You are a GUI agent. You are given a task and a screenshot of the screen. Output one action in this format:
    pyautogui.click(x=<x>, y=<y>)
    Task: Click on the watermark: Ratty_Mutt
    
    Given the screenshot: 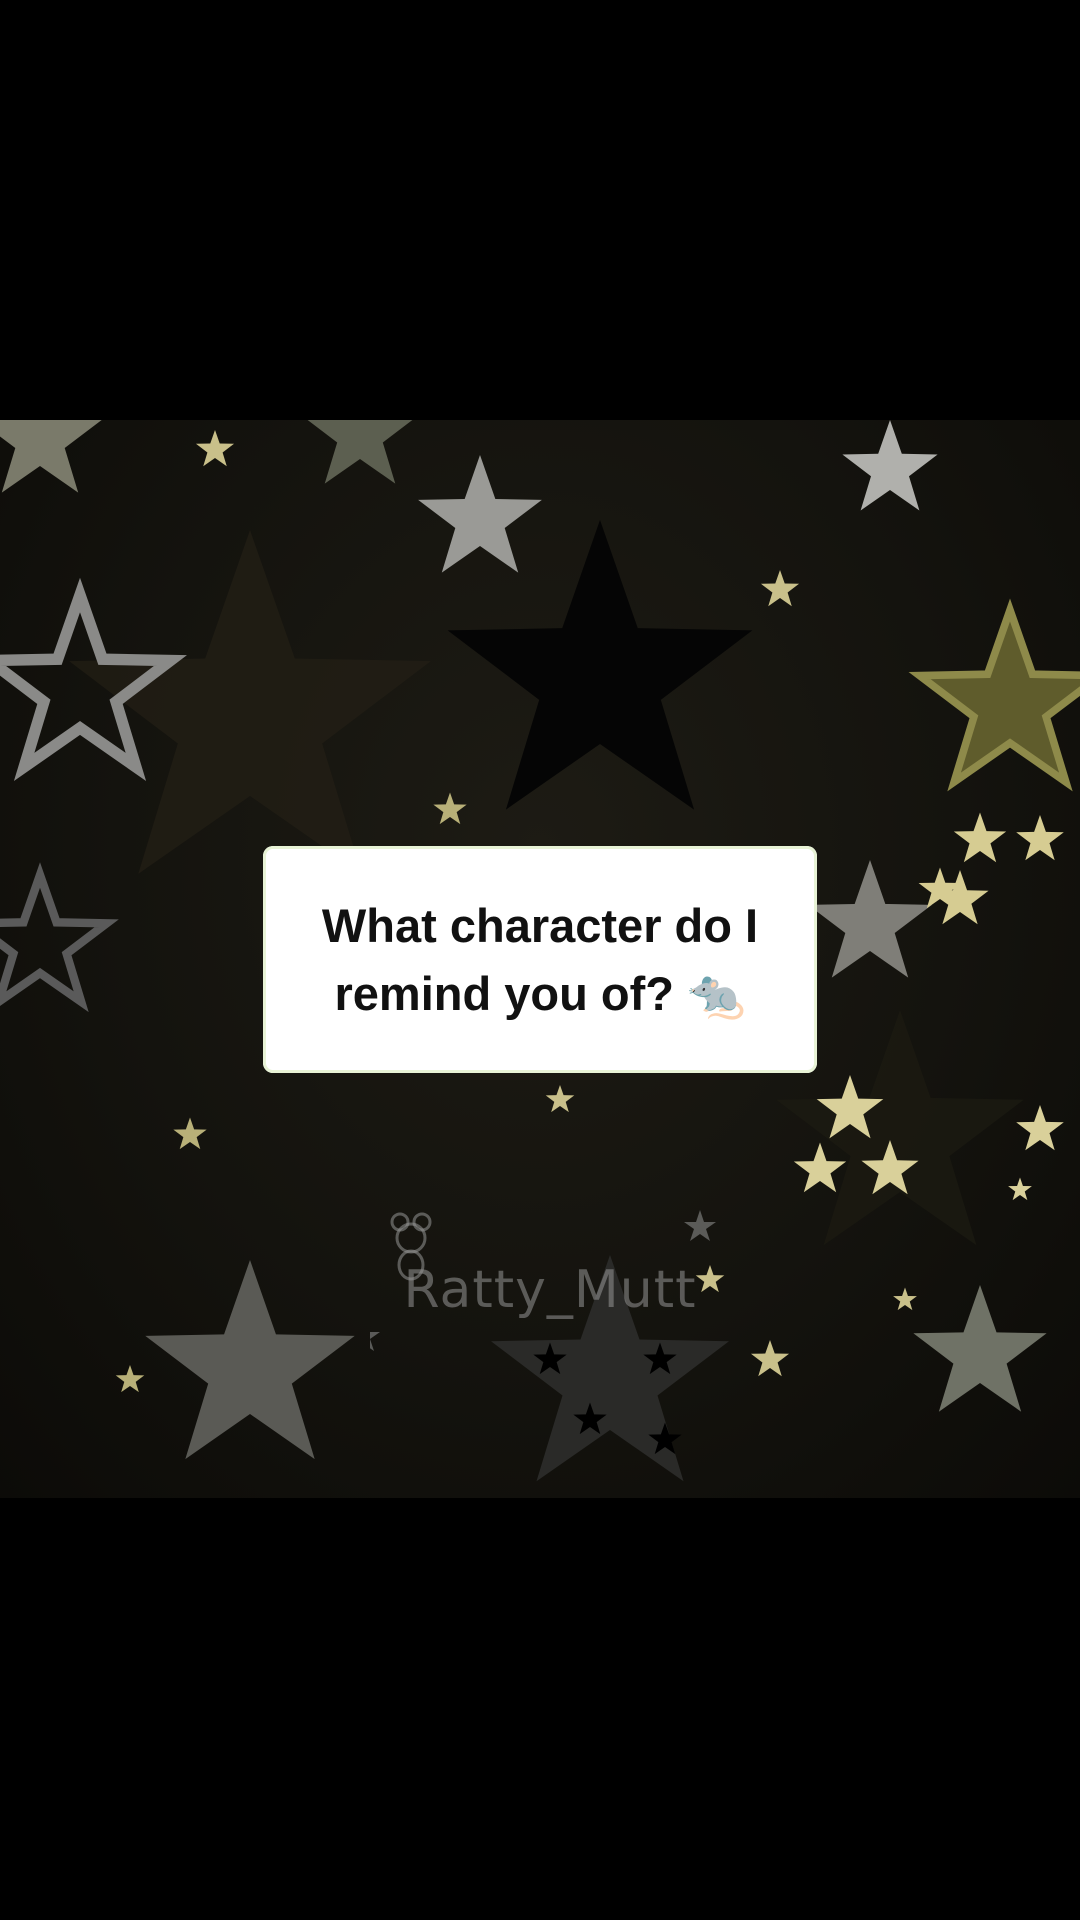 What is the action you would take?
    pyautogui.click(x=539, y=1280)
    